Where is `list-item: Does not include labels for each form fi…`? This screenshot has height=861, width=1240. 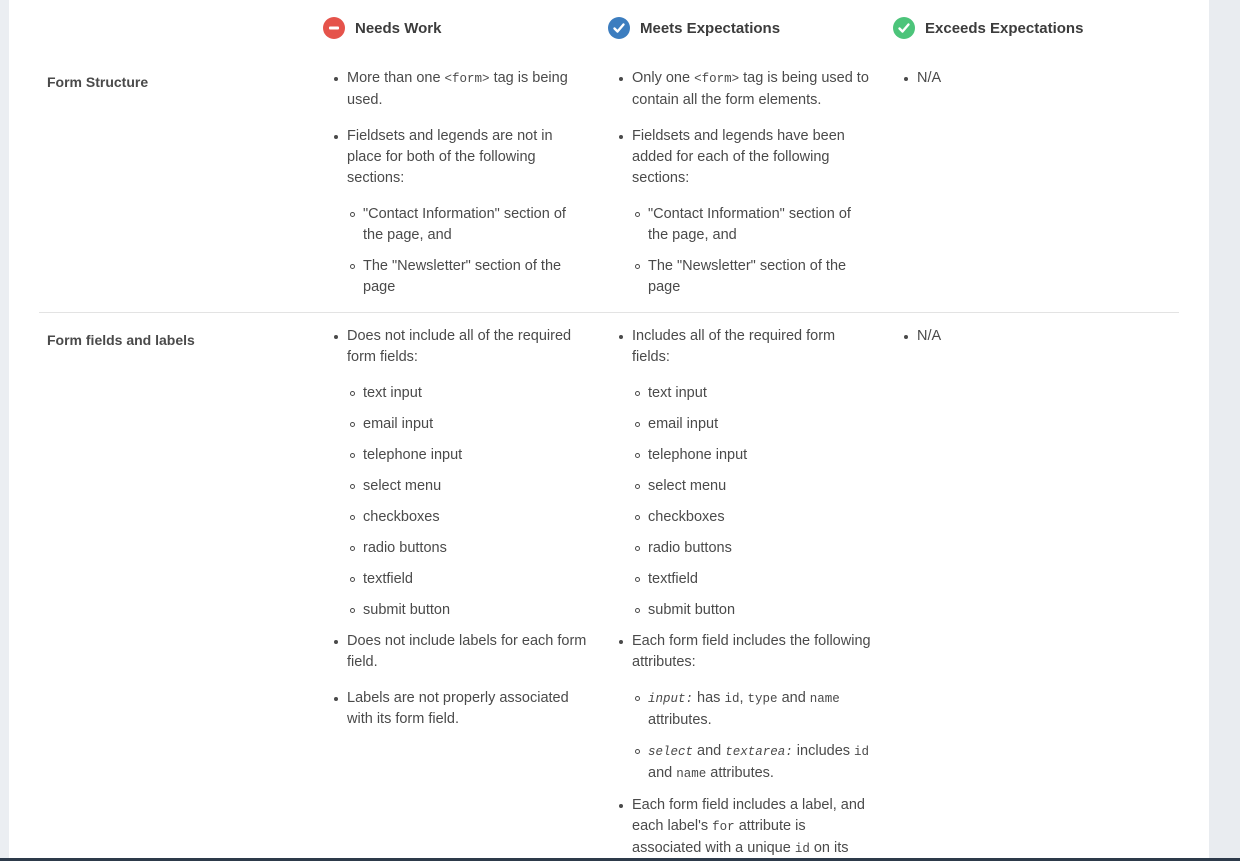
list-item: Does not include labels for each form fi… is located at coordinates (455, 652).